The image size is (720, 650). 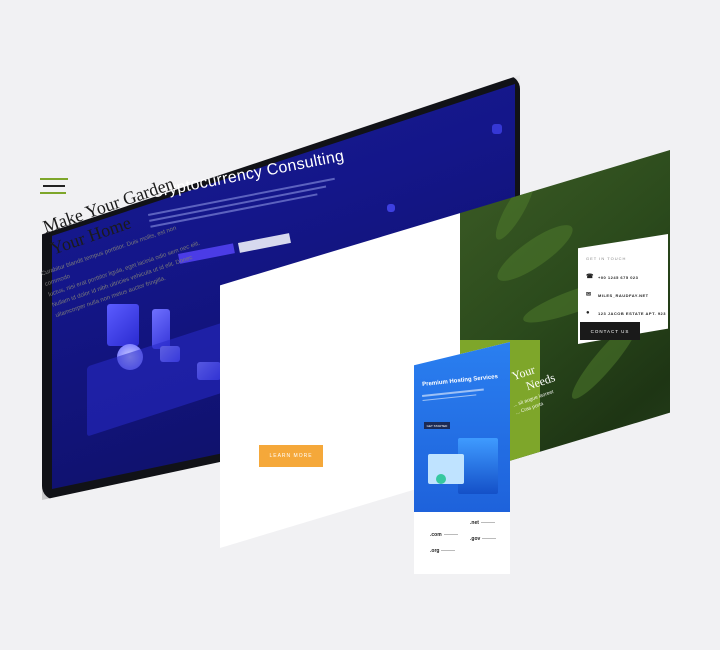 What do you see at coordinates (610, 331) in the screenshot?
I see `contact-us-button: CONTACT US` at bounding box center [610, 331].